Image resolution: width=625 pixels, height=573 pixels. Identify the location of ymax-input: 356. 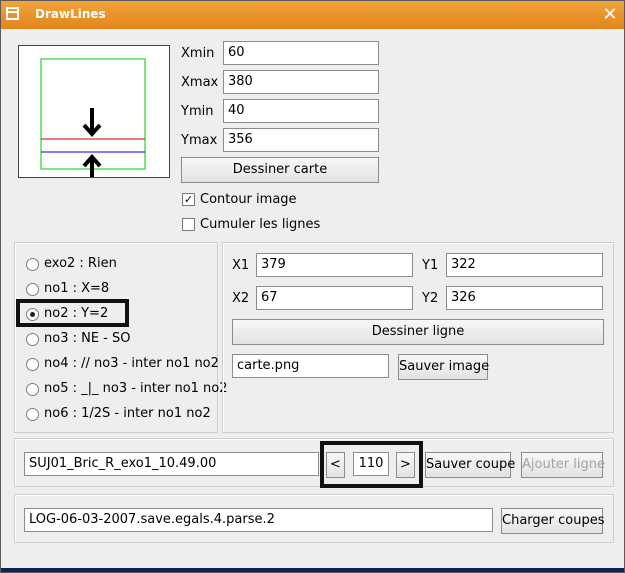
(301, 140).